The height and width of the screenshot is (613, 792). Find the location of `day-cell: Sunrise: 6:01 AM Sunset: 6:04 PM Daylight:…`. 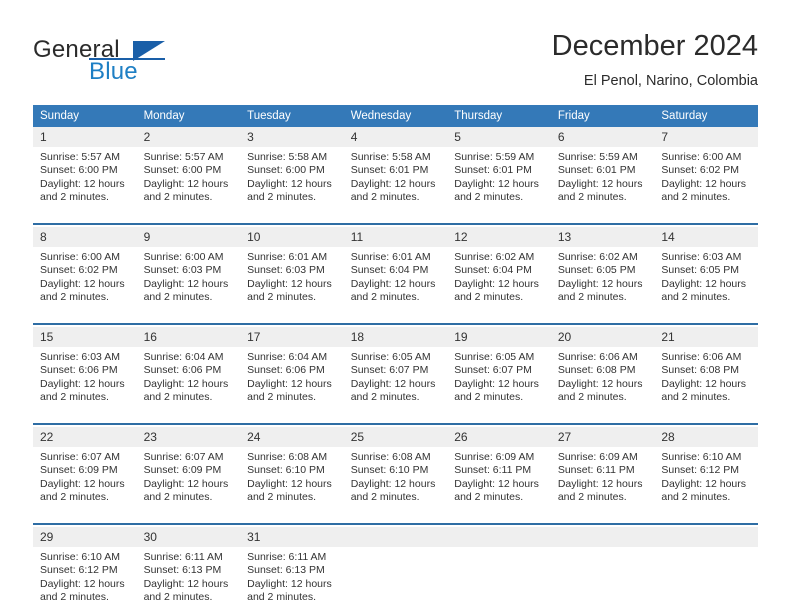

day-cell: Sunrise: 6:01 AM Sunset: 6:04 PM Daylight:… is located at coordinates (395, 280).